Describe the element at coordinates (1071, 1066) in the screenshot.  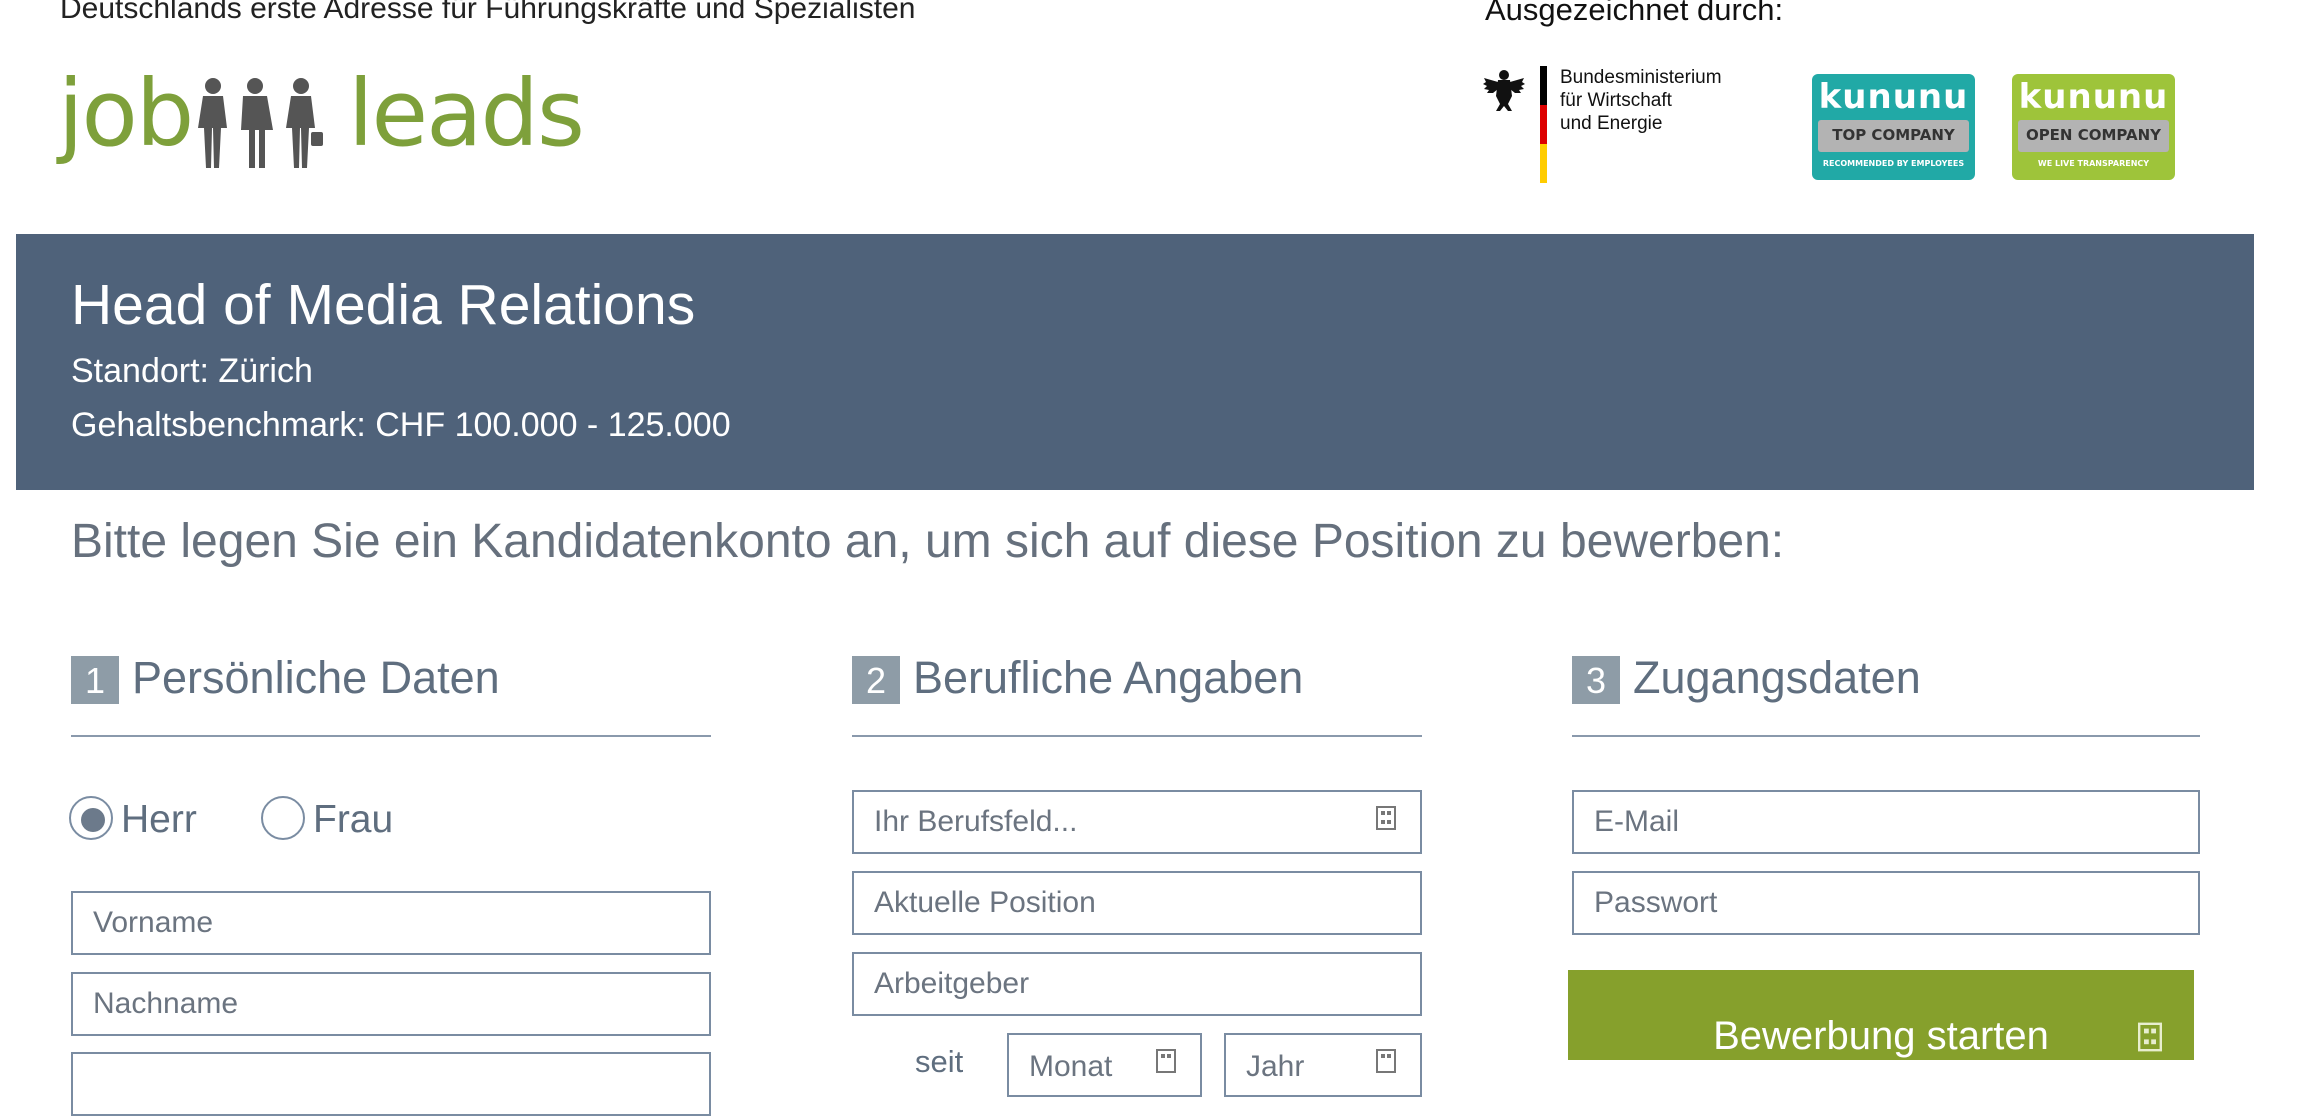
I see `month-placeholder: Monat` at that location.